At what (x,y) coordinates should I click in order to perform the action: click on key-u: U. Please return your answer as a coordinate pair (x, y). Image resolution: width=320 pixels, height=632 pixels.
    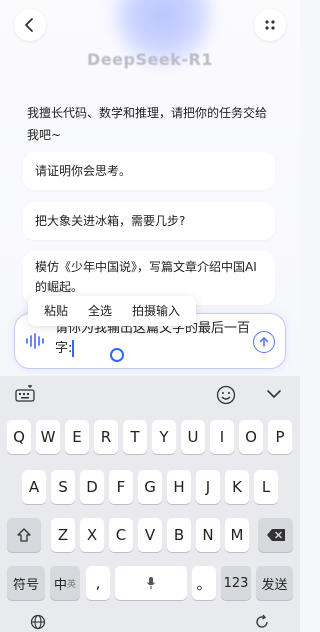
    Looking at the image, I should click on (193, 437).